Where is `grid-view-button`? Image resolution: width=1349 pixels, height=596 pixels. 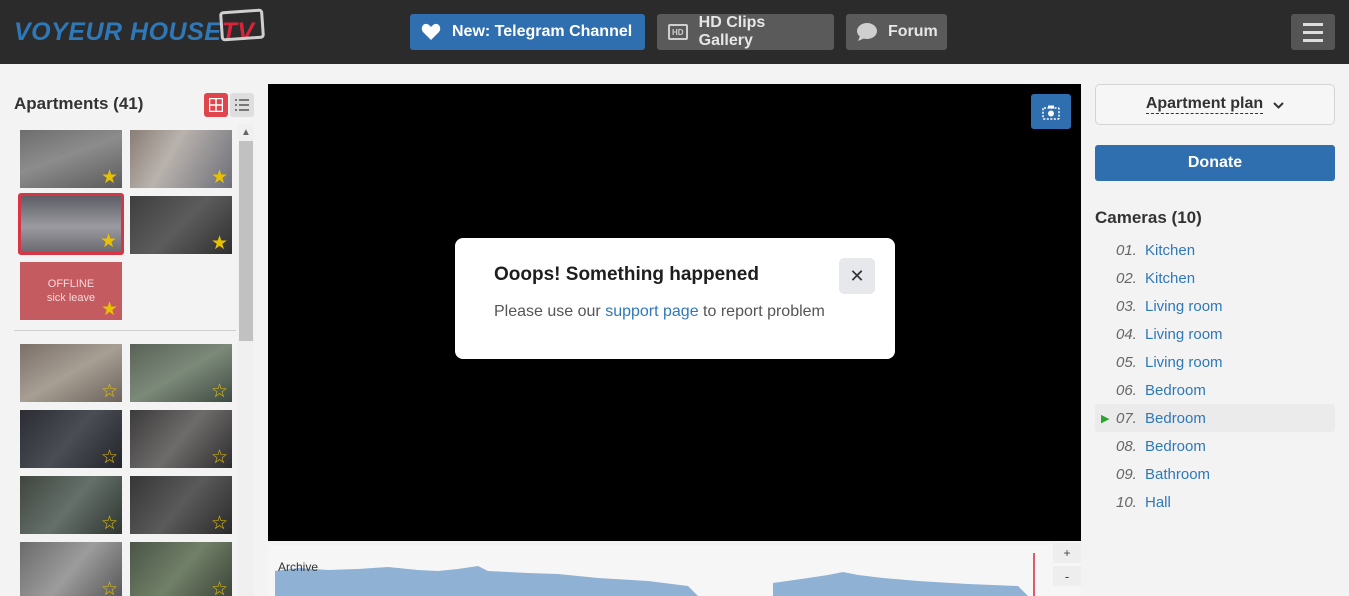 grid-view-button is located at coordinates (216, 105).